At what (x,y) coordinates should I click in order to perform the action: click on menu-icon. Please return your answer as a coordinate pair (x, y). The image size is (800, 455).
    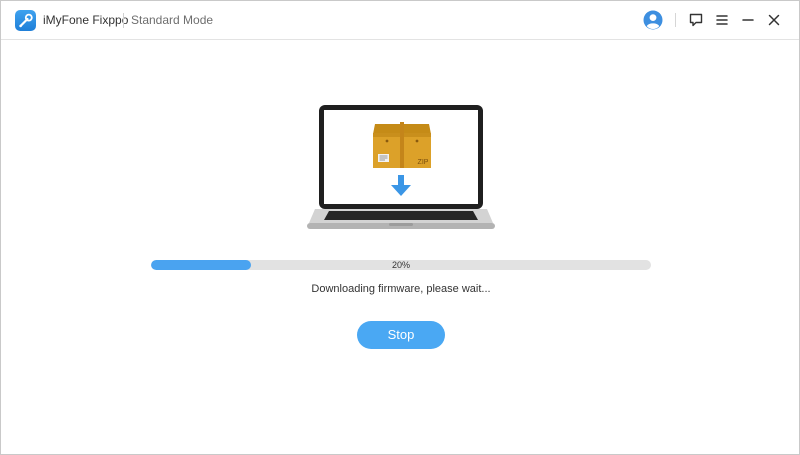
    Looking at the image, I should click on (722, 20).